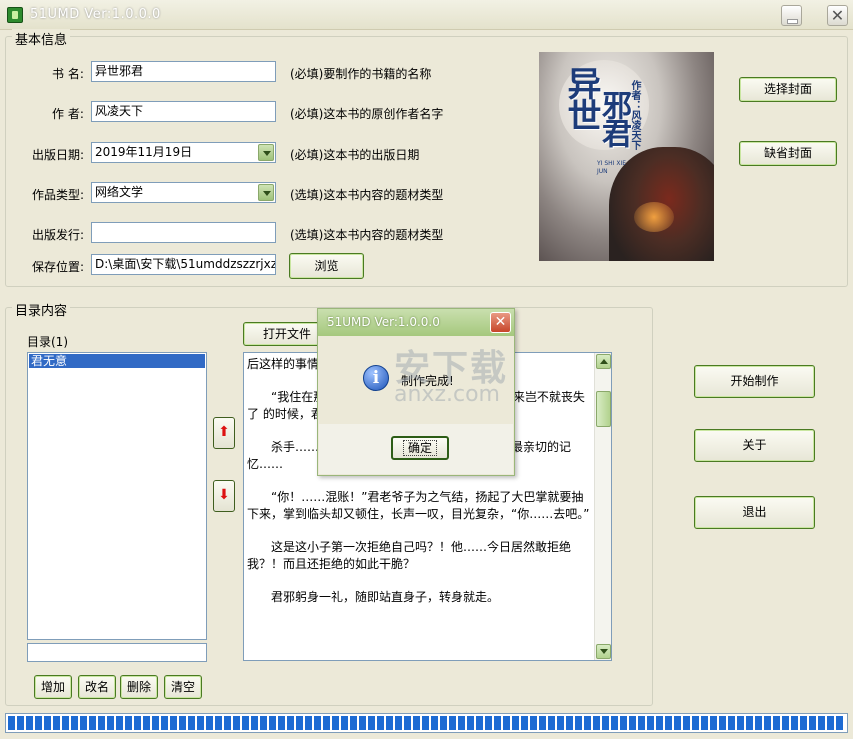 The height and width of the screenshot is (739, 853). I want to click on scroll-thumb, so click(603, 409).